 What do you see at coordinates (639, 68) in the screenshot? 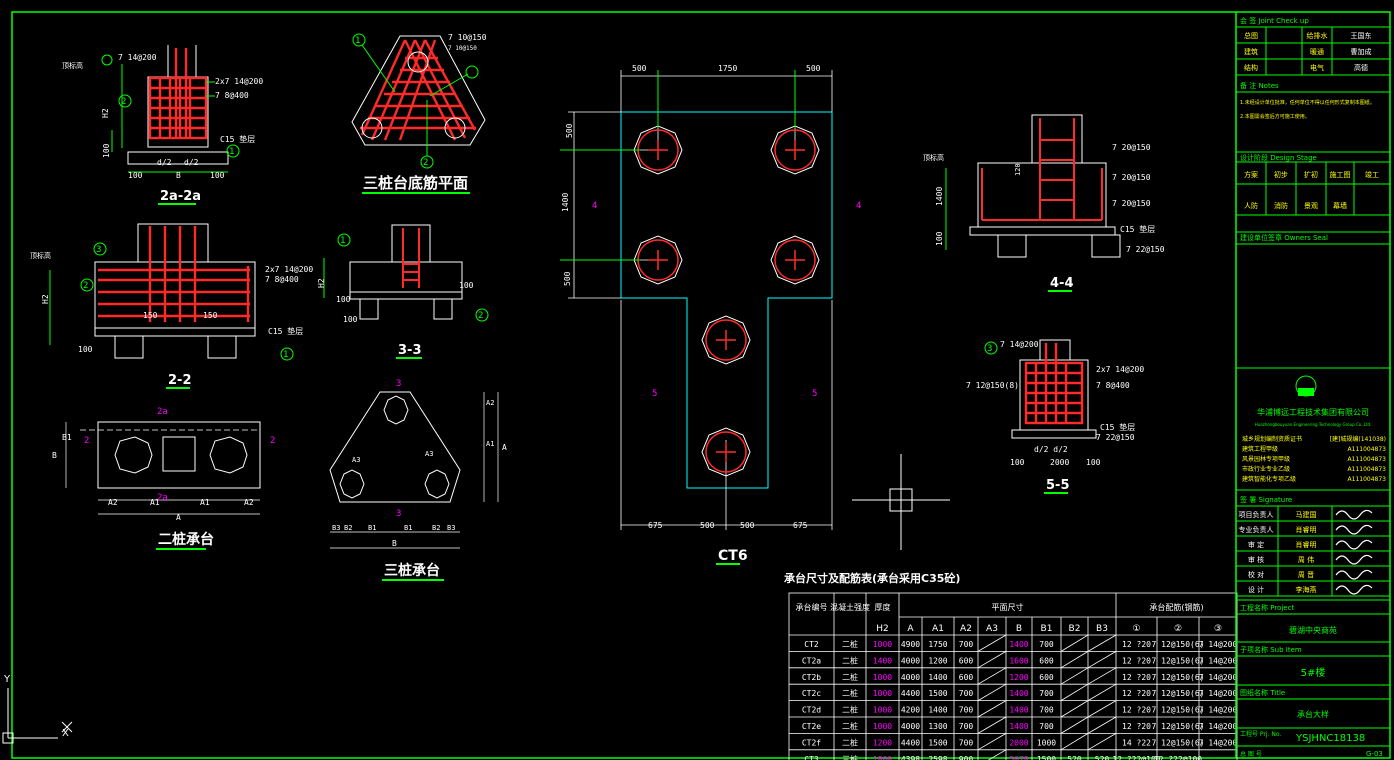
I see `dim-text: 500` at bounding box center [639, 68].